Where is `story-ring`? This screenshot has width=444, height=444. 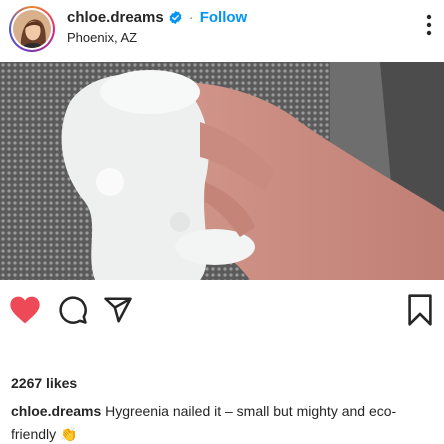
story-ring is located at coordinates (32, 29).